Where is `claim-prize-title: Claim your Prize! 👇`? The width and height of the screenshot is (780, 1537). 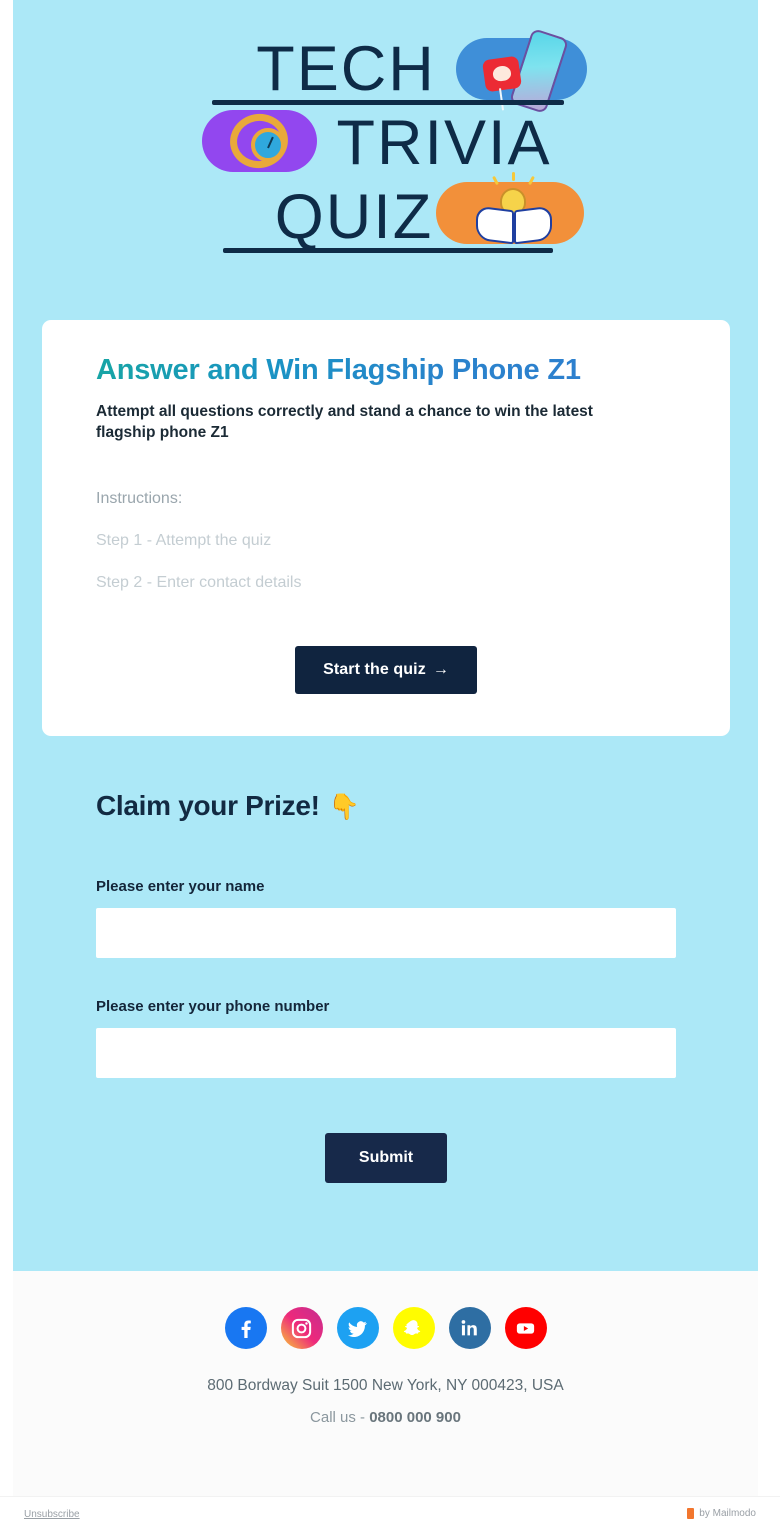
claim-prize-title: Claim your Prize! 👇 is located at coordinates (386, 806).